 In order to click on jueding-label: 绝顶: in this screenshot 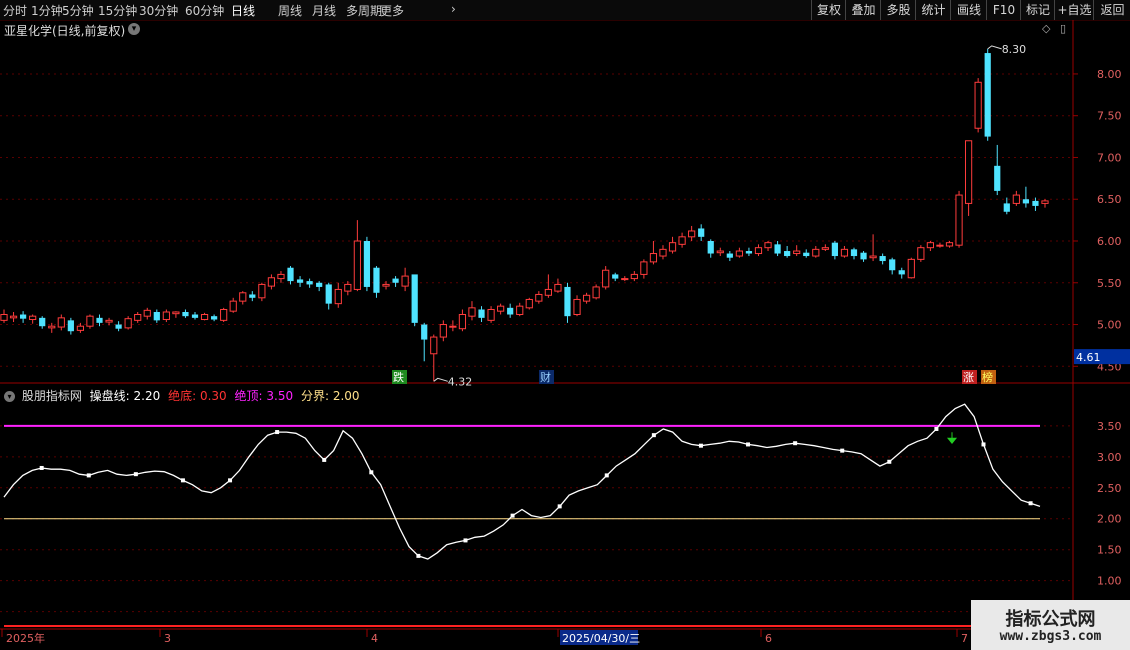, I will do `click(248, 396)`.